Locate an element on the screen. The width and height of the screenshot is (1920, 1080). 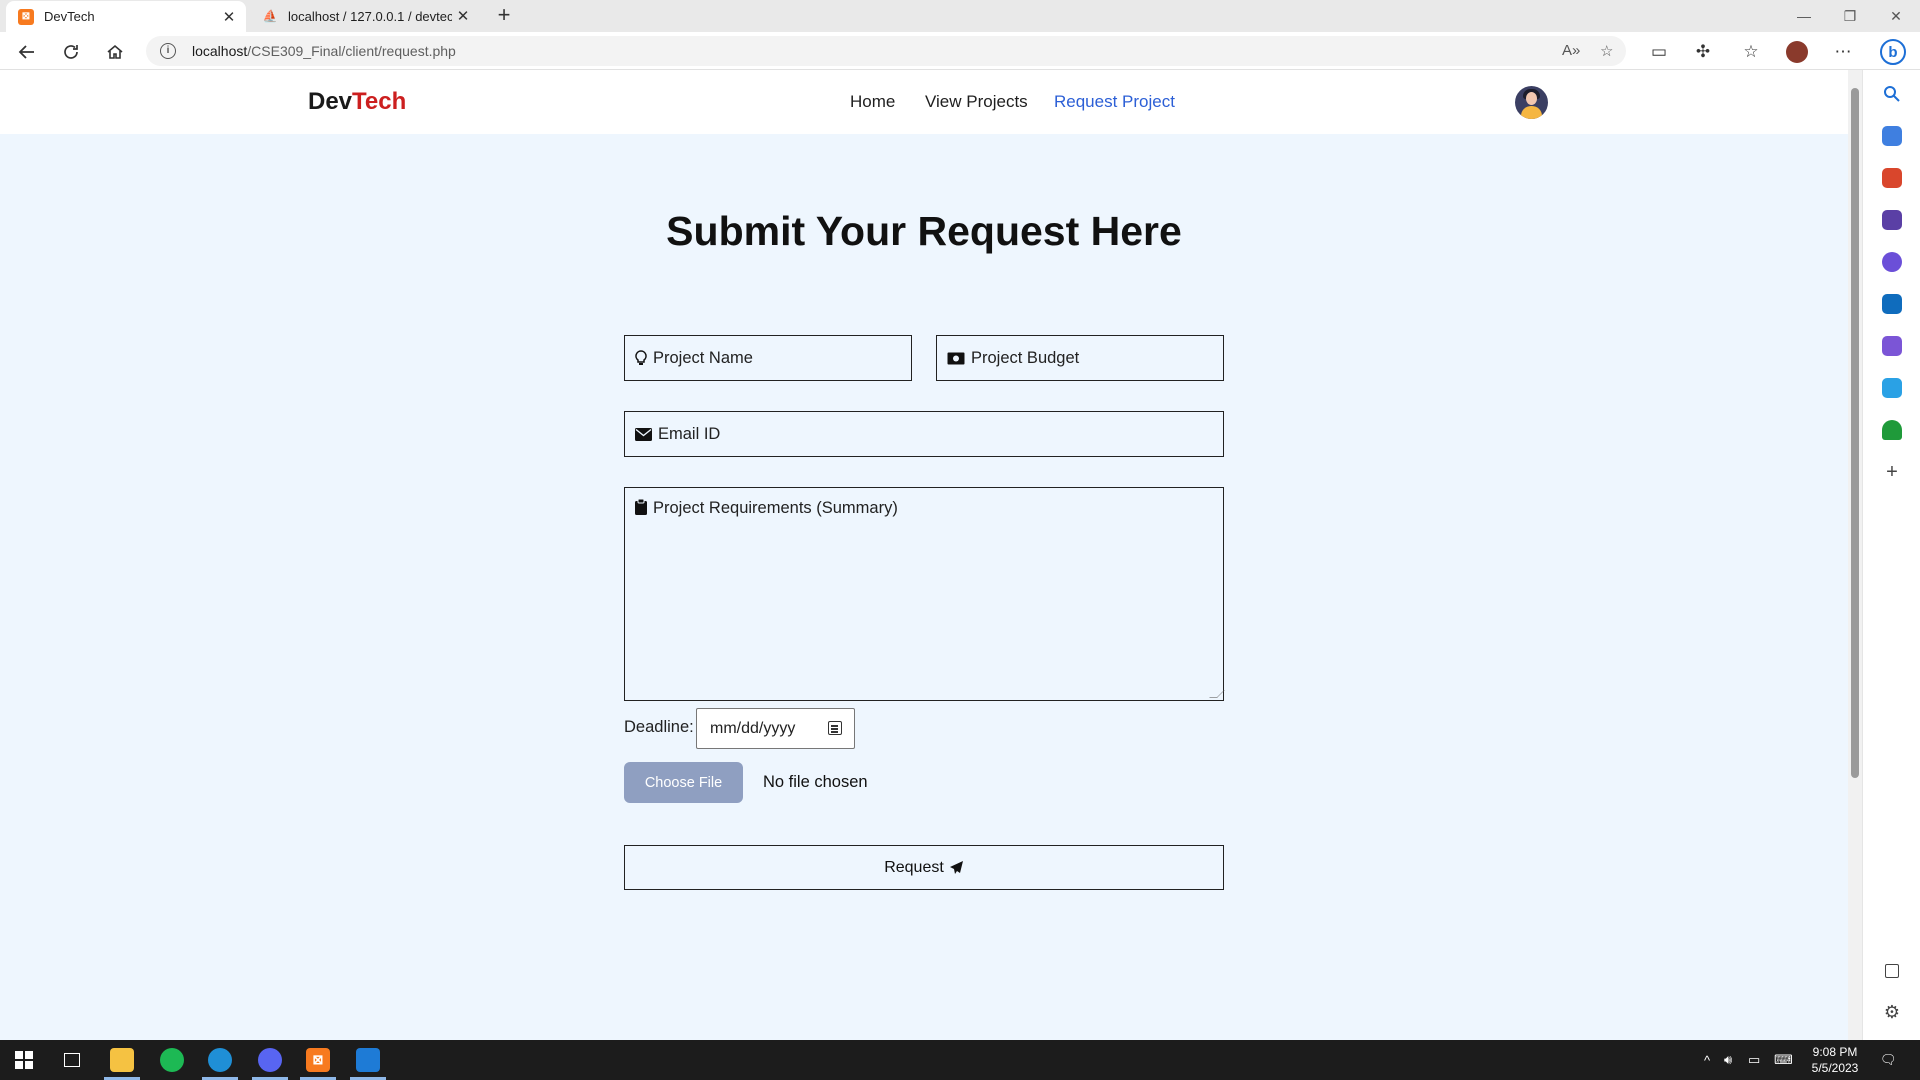
new-tab-button: + is located at coordinates (504, 16).